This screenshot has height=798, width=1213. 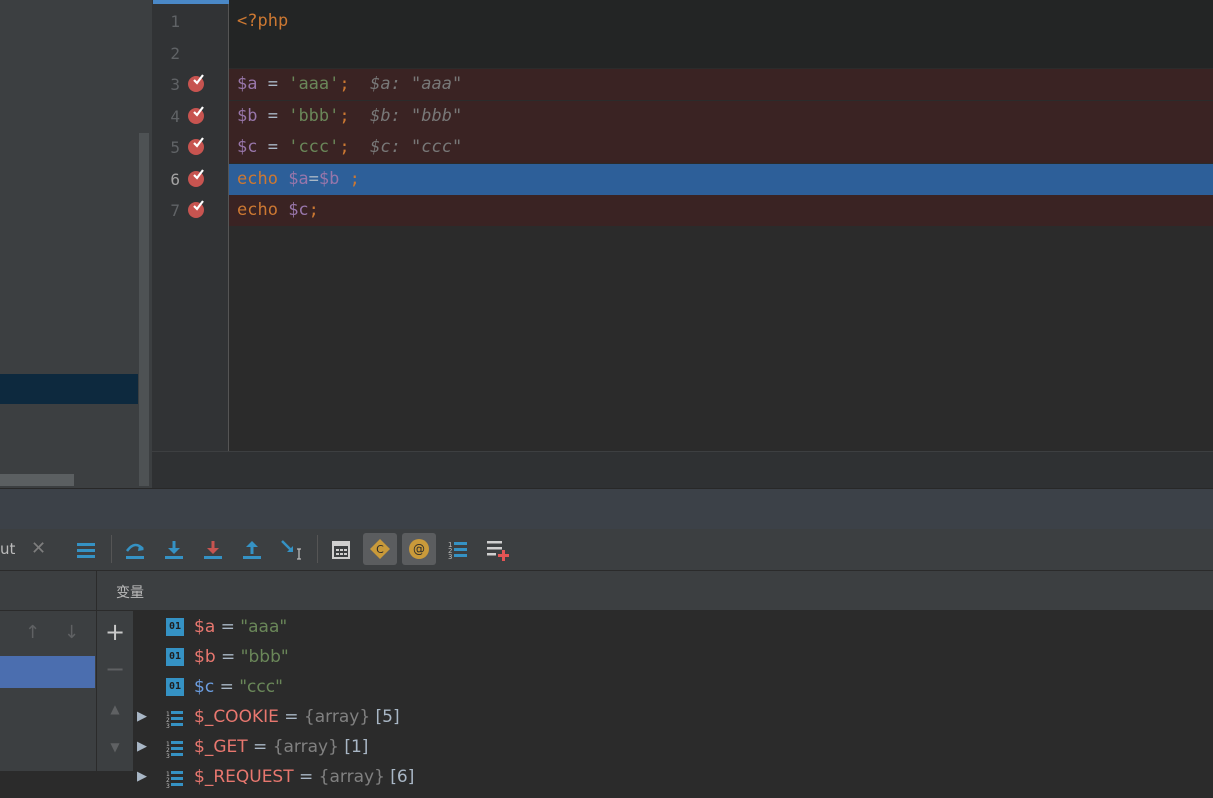 I want to click on step-out-icon, so click(x=252, y=550).